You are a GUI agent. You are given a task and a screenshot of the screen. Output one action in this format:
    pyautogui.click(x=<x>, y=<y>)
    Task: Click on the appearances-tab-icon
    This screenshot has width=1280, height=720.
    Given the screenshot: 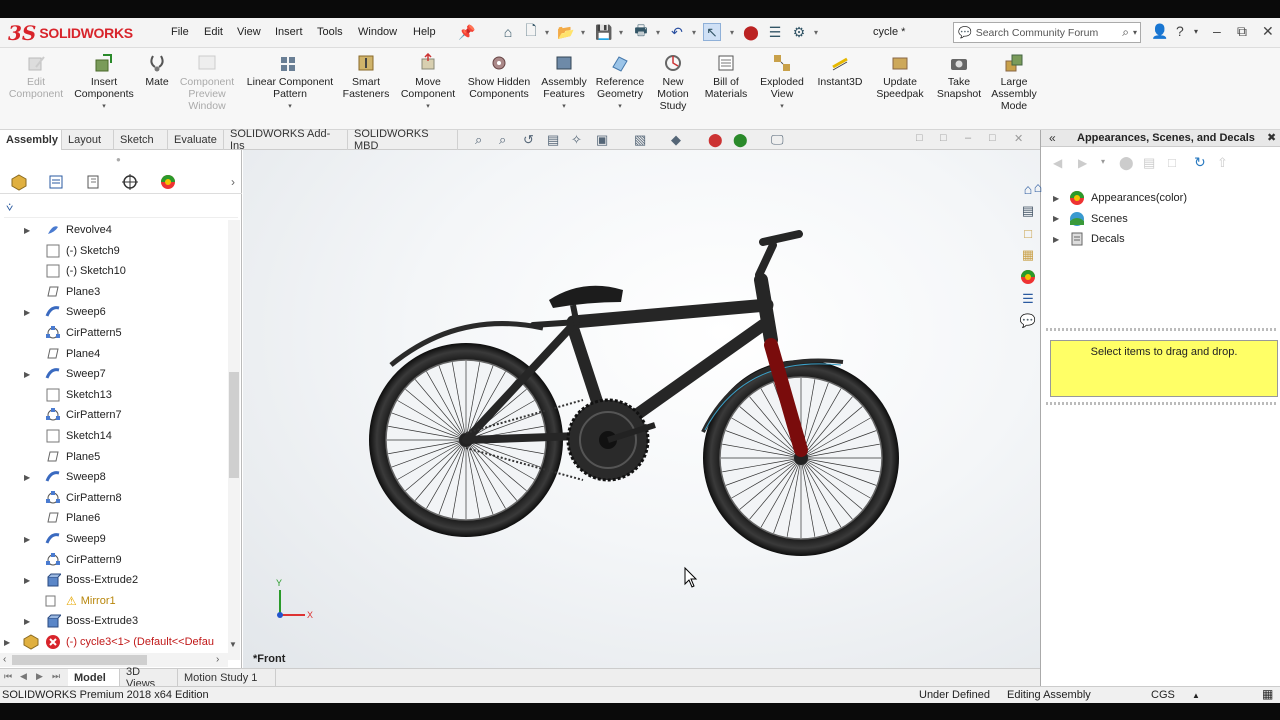 What is the action you would take?
    pyautogui.click(x=1028, y=277)
    